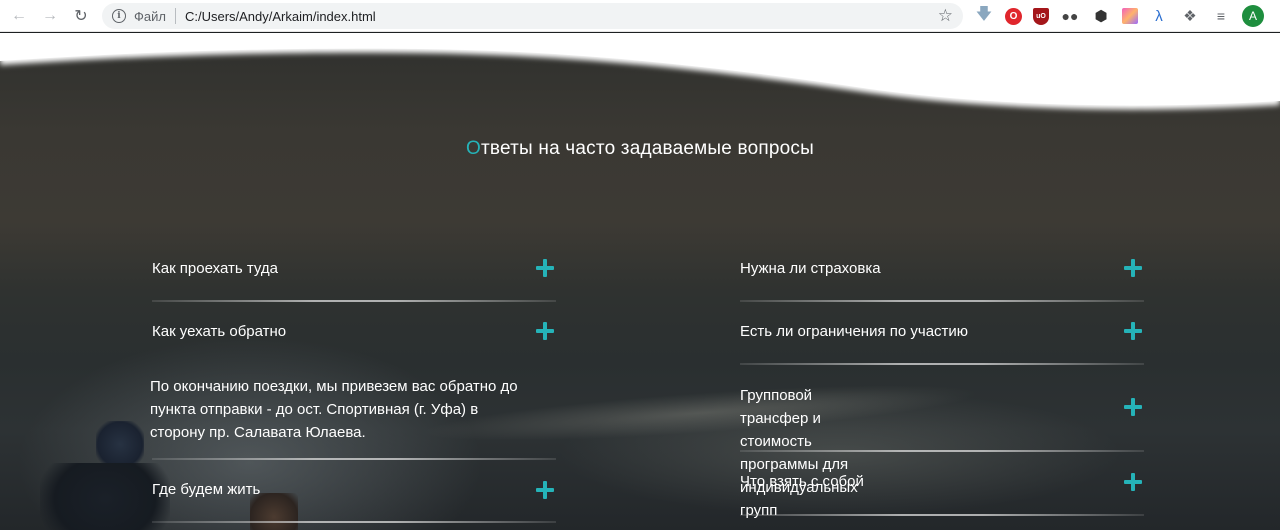 This screenshot has width=1280, height=530. Describe the element at coordinates (1159, 16) in the screenshot. I see `acrobat-extension-icon: λ` at that location.